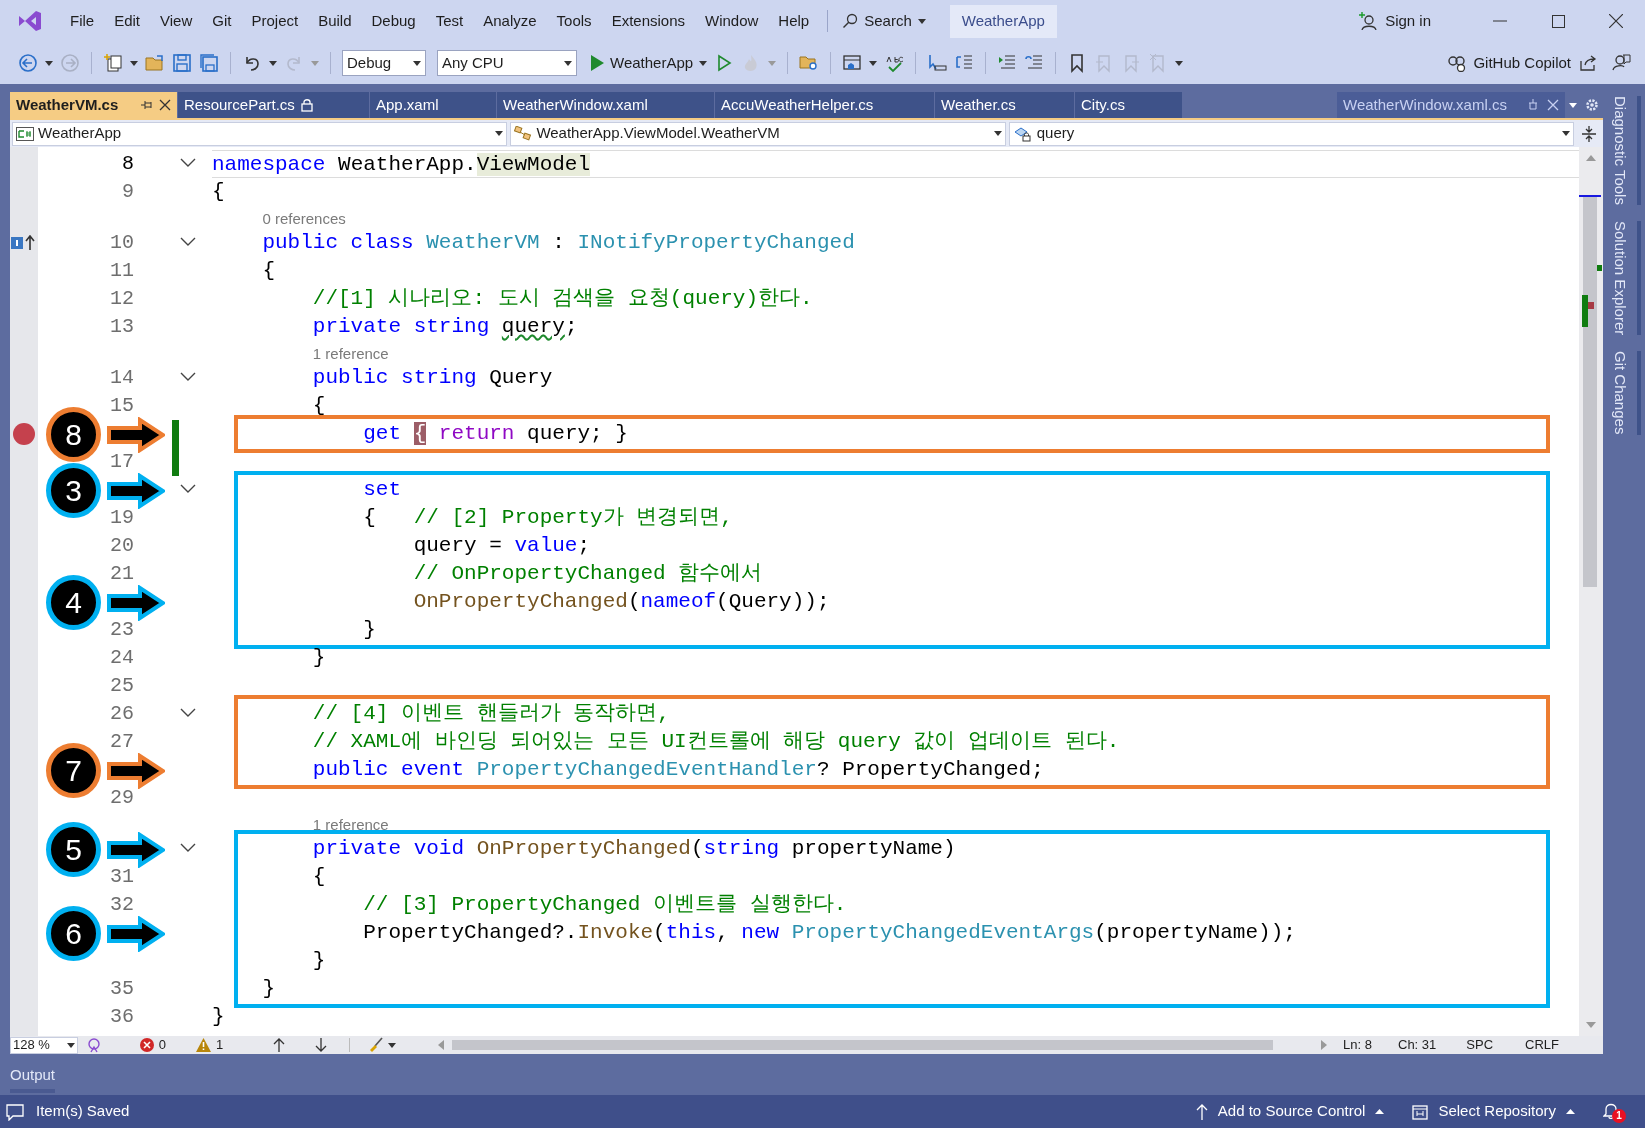 The width and height of the screenshot is (1645, 1128). Describe the element at coordinates (809, 63) in the screenshot. I see `folder-search-icon` at that location.